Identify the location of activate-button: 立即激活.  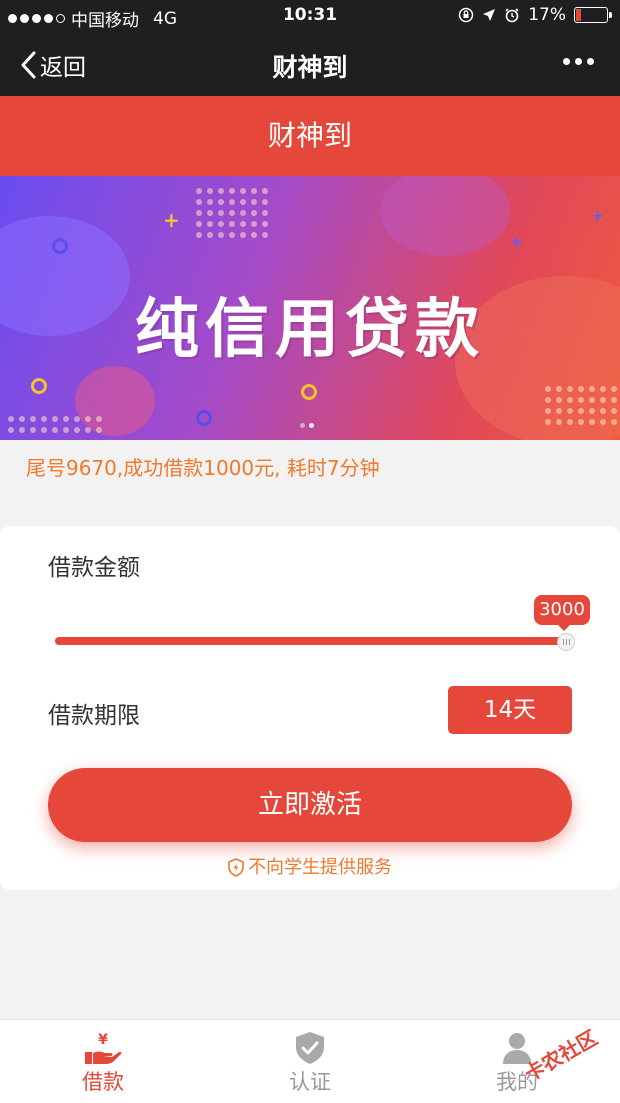
(310, 805).